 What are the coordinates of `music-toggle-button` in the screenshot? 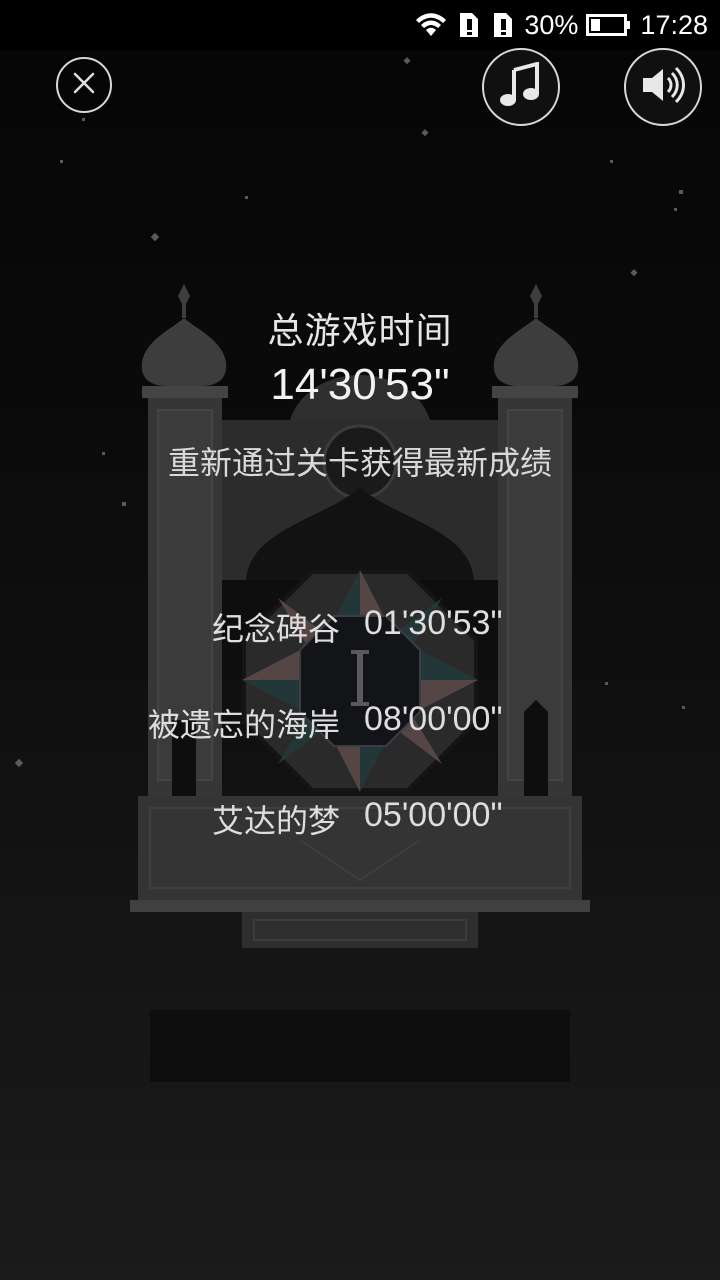 It's located at (521, 87).